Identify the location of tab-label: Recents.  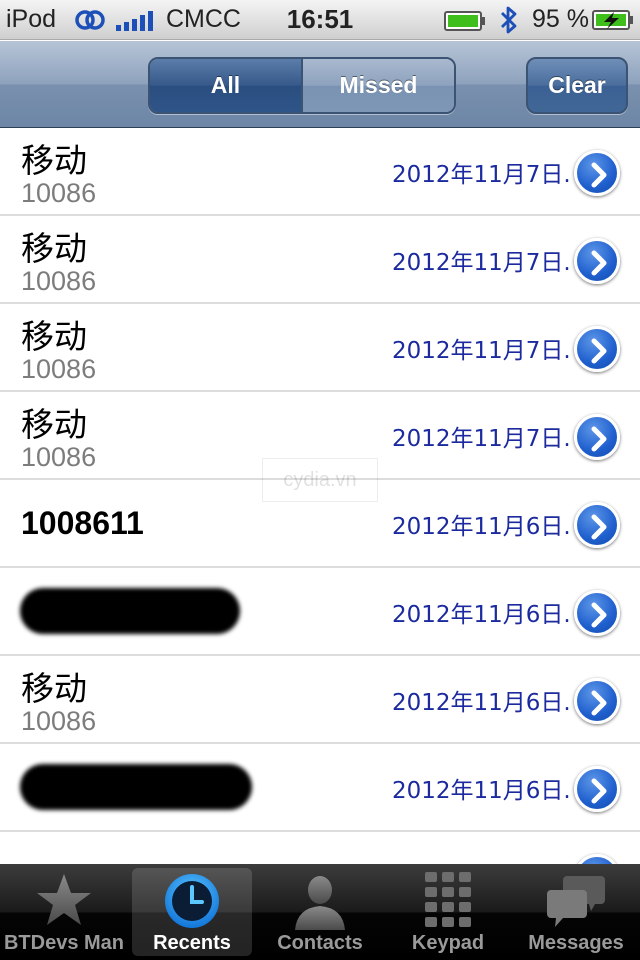
(192, 943).